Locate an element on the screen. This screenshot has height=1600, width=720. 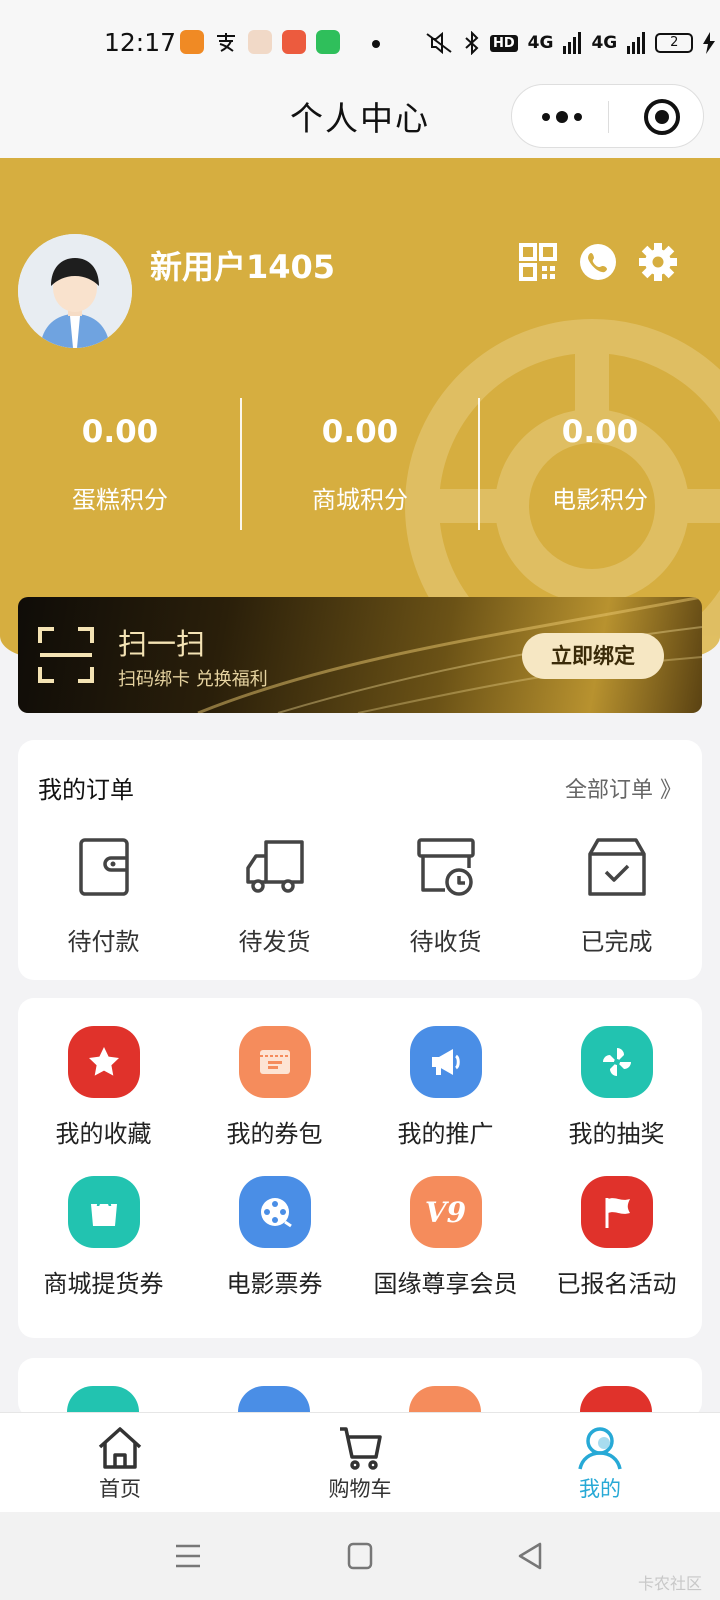
order-completed: 已完成 is located at coordinates (616, 899).